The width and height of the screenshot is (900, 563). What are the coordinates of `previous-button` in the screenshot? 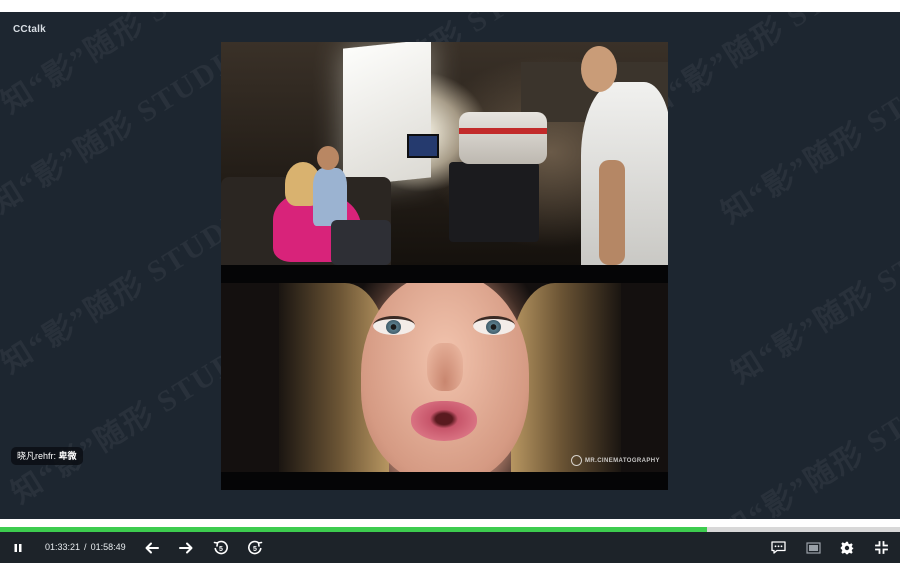 It's located at (152, 547).